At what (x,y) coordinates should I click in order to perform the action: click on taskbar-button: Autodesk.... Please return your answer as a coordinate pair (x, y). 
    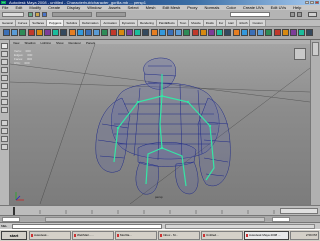
    Looking at the image, I should click on (50, 235).